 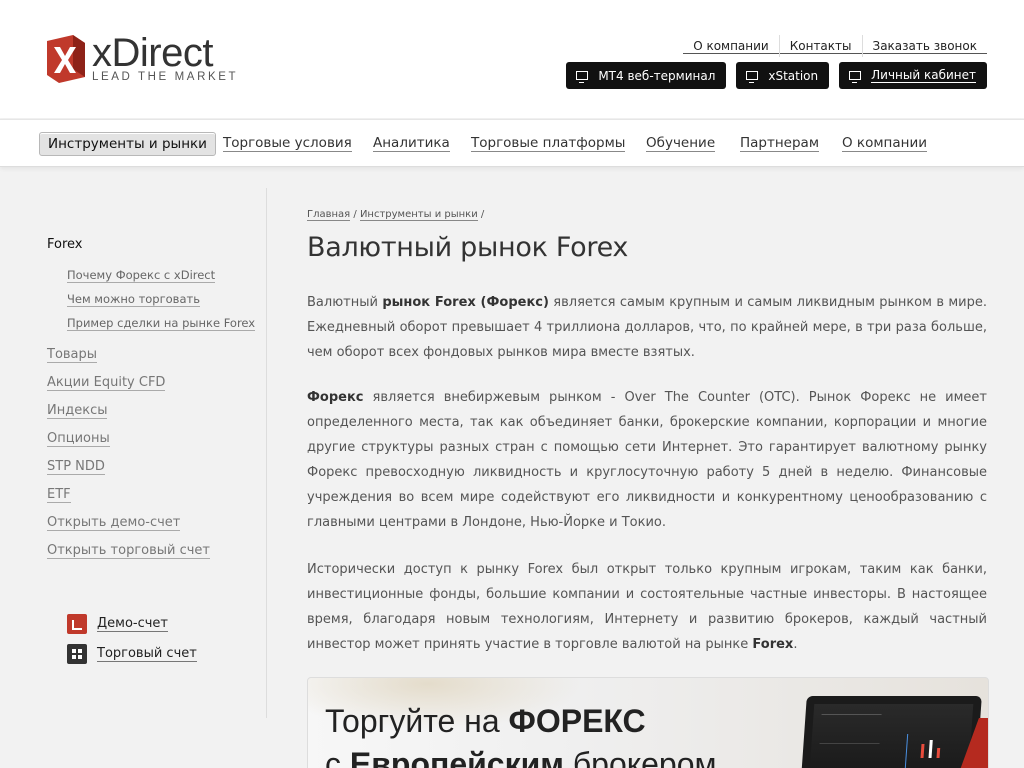 I want to click on live-account-label: Торговый счет, so click(x=147, y=654).